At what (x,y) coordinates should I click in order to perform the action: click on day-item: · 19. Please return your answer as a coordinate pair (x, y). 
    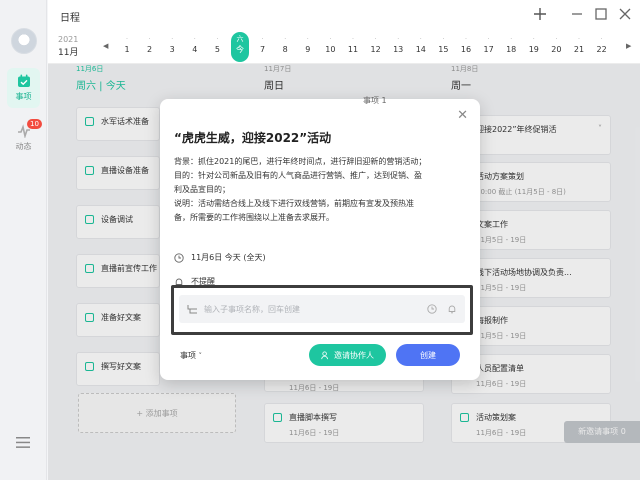
    Looking at the image, I should click on (534, 45).